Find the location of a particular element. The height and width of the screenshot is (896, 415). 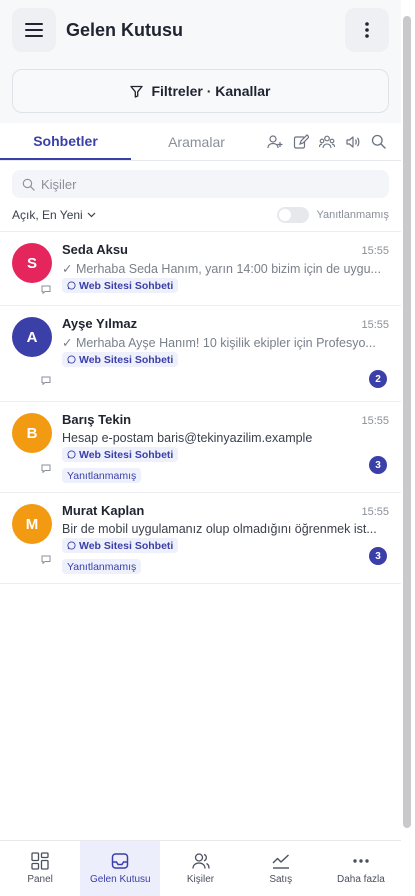

page-title: Gelen Kutusu is located at coordinates (125, 29).